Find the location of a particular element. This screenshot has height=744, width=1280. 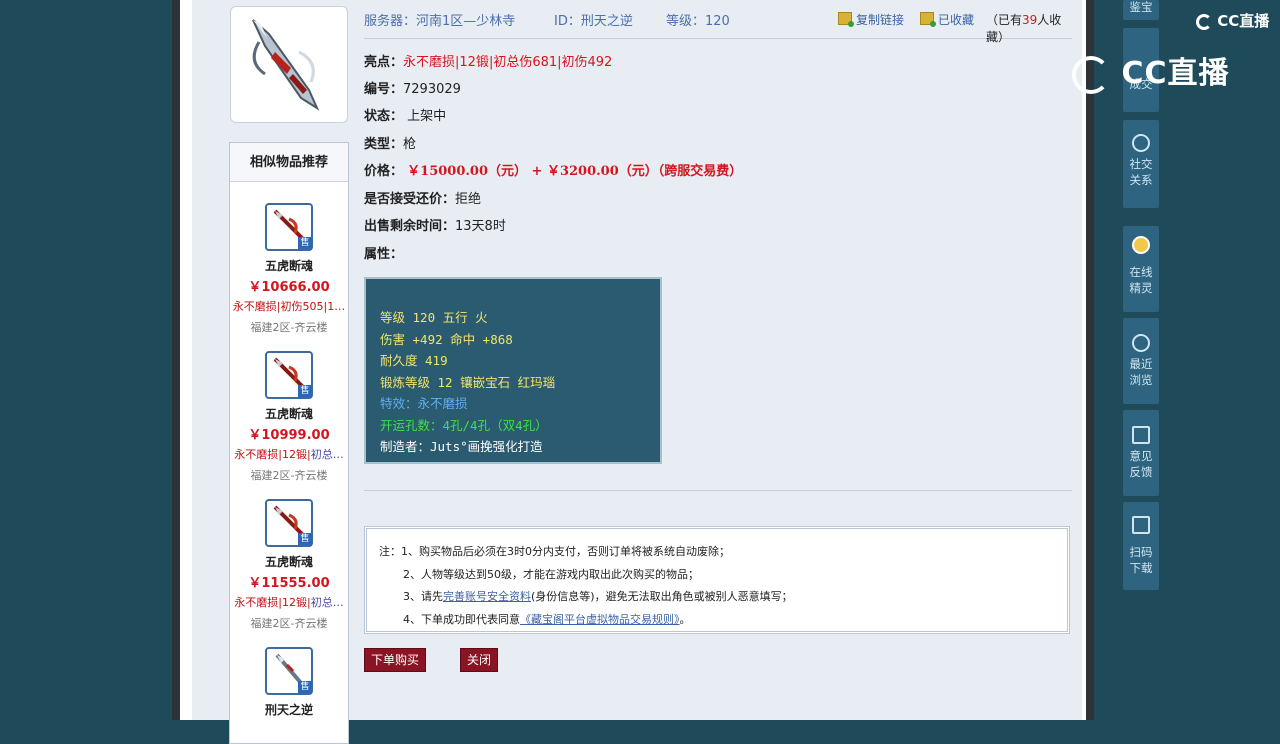

status-row: 状态： 上架中 is located at coordinates (405, 114).